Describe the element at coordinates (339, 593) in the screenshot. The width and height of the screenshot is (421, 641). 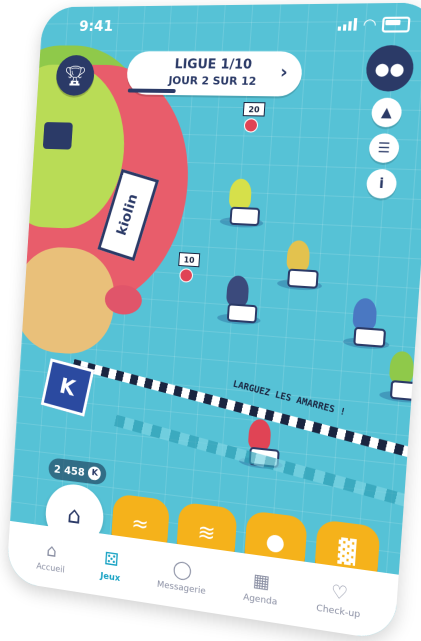
I see `heart-pulse-icon: ♡` at that location.